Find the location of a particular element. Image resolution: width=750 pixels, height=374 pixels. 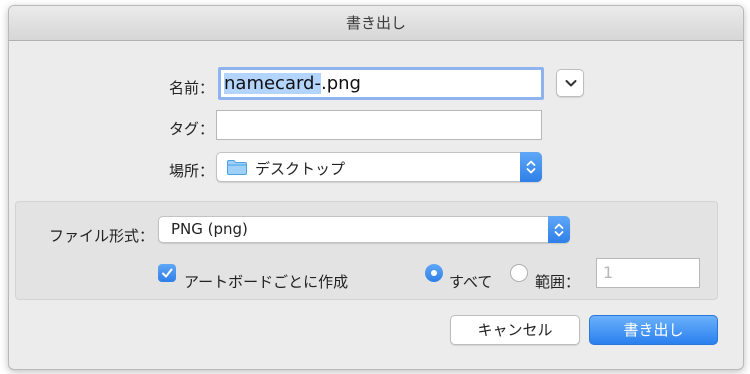

range-field: 1 is located at coordinates (648, 273).